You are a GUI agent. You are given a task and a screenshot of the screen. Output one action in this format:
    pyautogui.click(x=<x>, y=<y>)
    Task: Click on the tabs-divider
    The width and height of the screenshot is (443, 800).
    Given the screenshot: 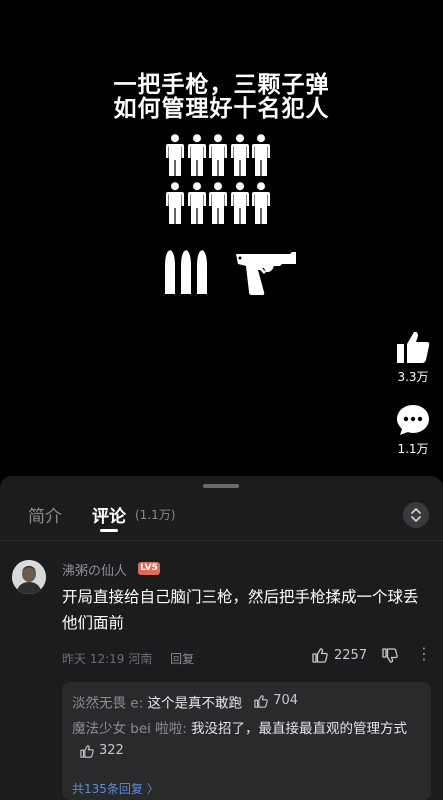 What is the action you would take?
    pyautogui.click(x=221, y=540)
    